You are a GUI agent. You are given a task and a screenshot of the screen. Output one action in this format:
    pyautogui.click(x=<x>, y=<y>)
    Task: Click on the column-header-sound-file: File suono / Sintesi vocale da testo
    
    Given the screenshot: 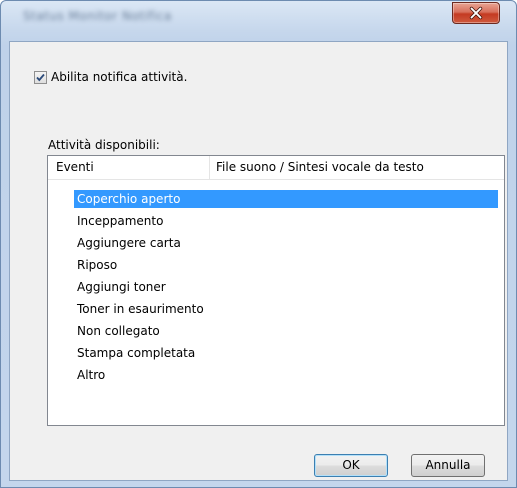 What is the action you would take?
    pyautogui.click(x=320, y=167)
    